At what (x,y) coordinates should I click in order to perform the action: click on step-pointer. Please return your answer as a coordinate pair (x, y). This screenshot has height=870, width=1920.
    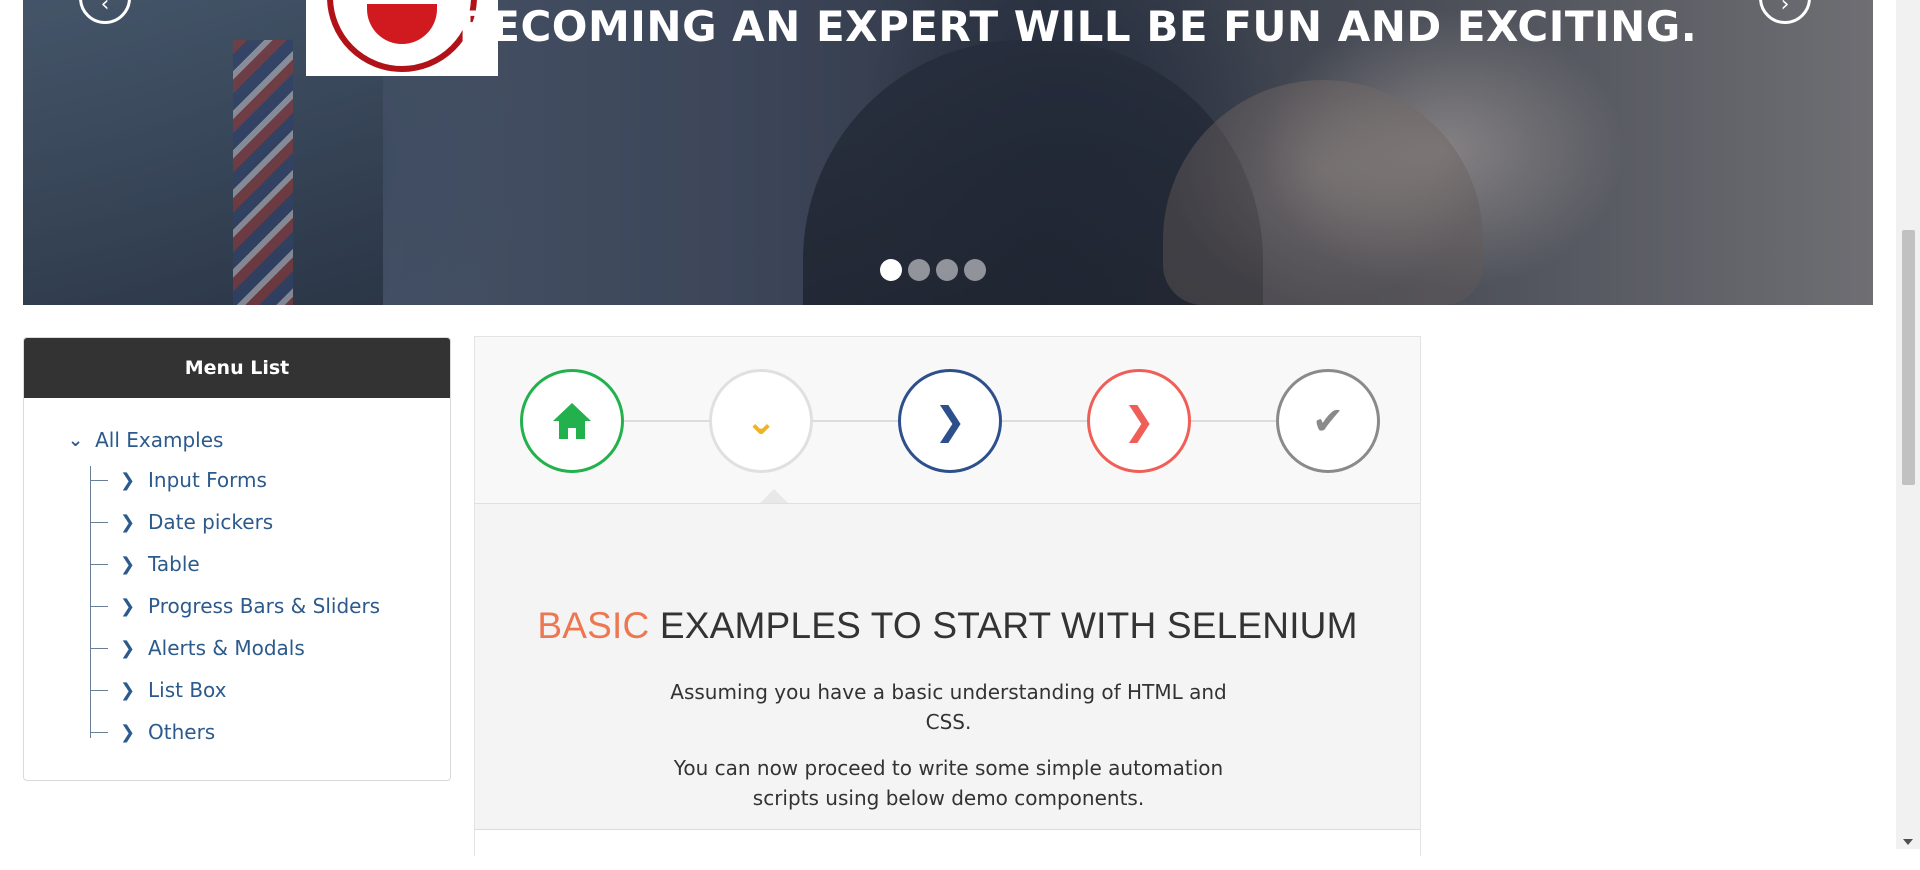
    Looking at the image, I should click on (774, 496).